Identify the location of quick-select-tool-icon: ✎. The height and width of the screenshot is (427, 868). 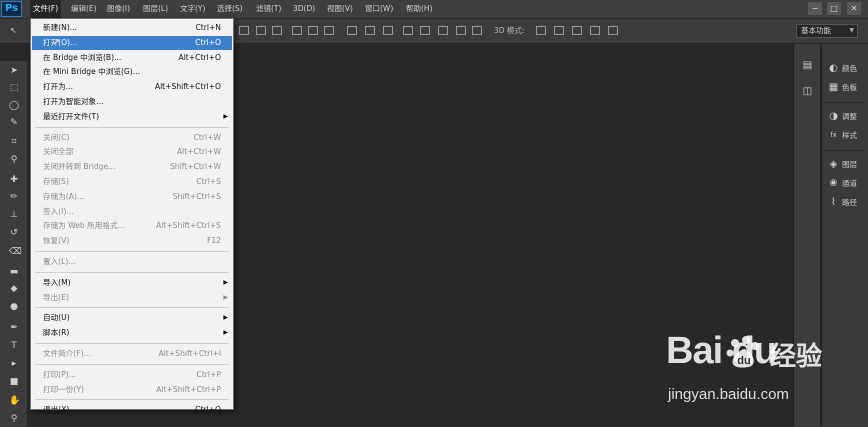
(14, 123).